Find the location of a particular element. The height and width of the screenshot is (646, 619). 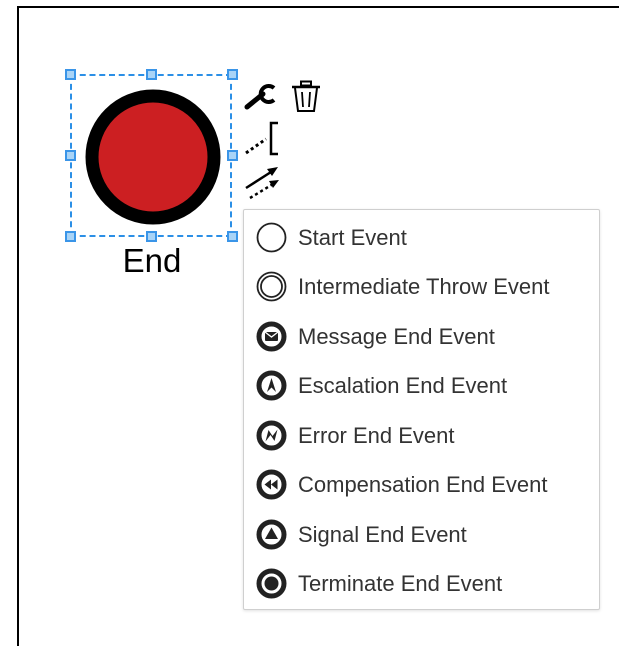

trash-icon is located at coordinates (306, 97).